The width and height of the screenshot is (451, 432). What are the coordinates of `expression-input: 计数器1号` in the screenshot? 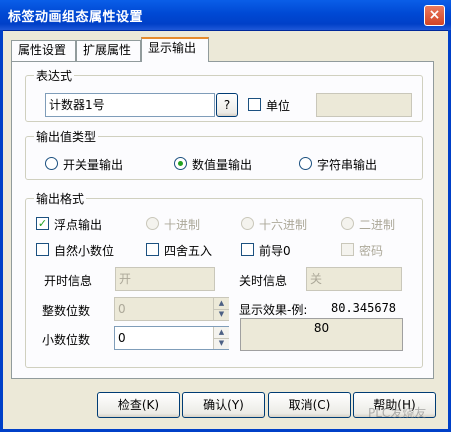 It's located at (130, 105).